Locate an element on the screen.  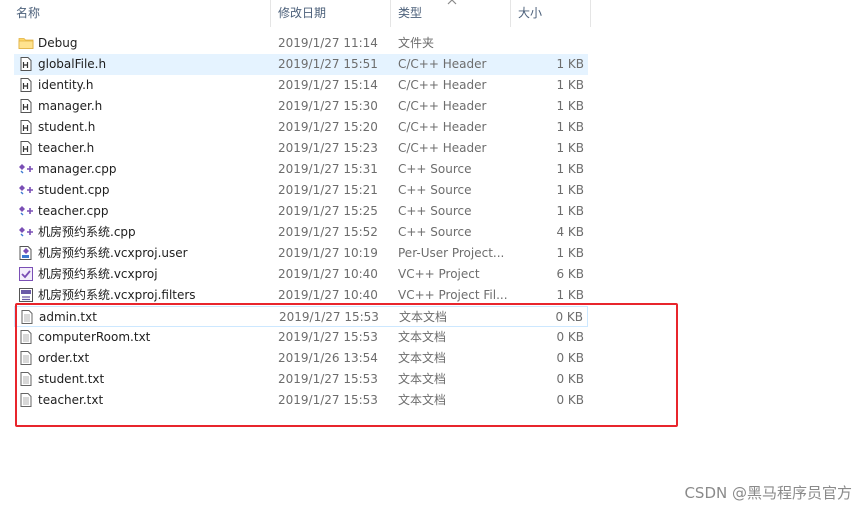
sort-up-arrow-icon is located at coordinates (452, 2).